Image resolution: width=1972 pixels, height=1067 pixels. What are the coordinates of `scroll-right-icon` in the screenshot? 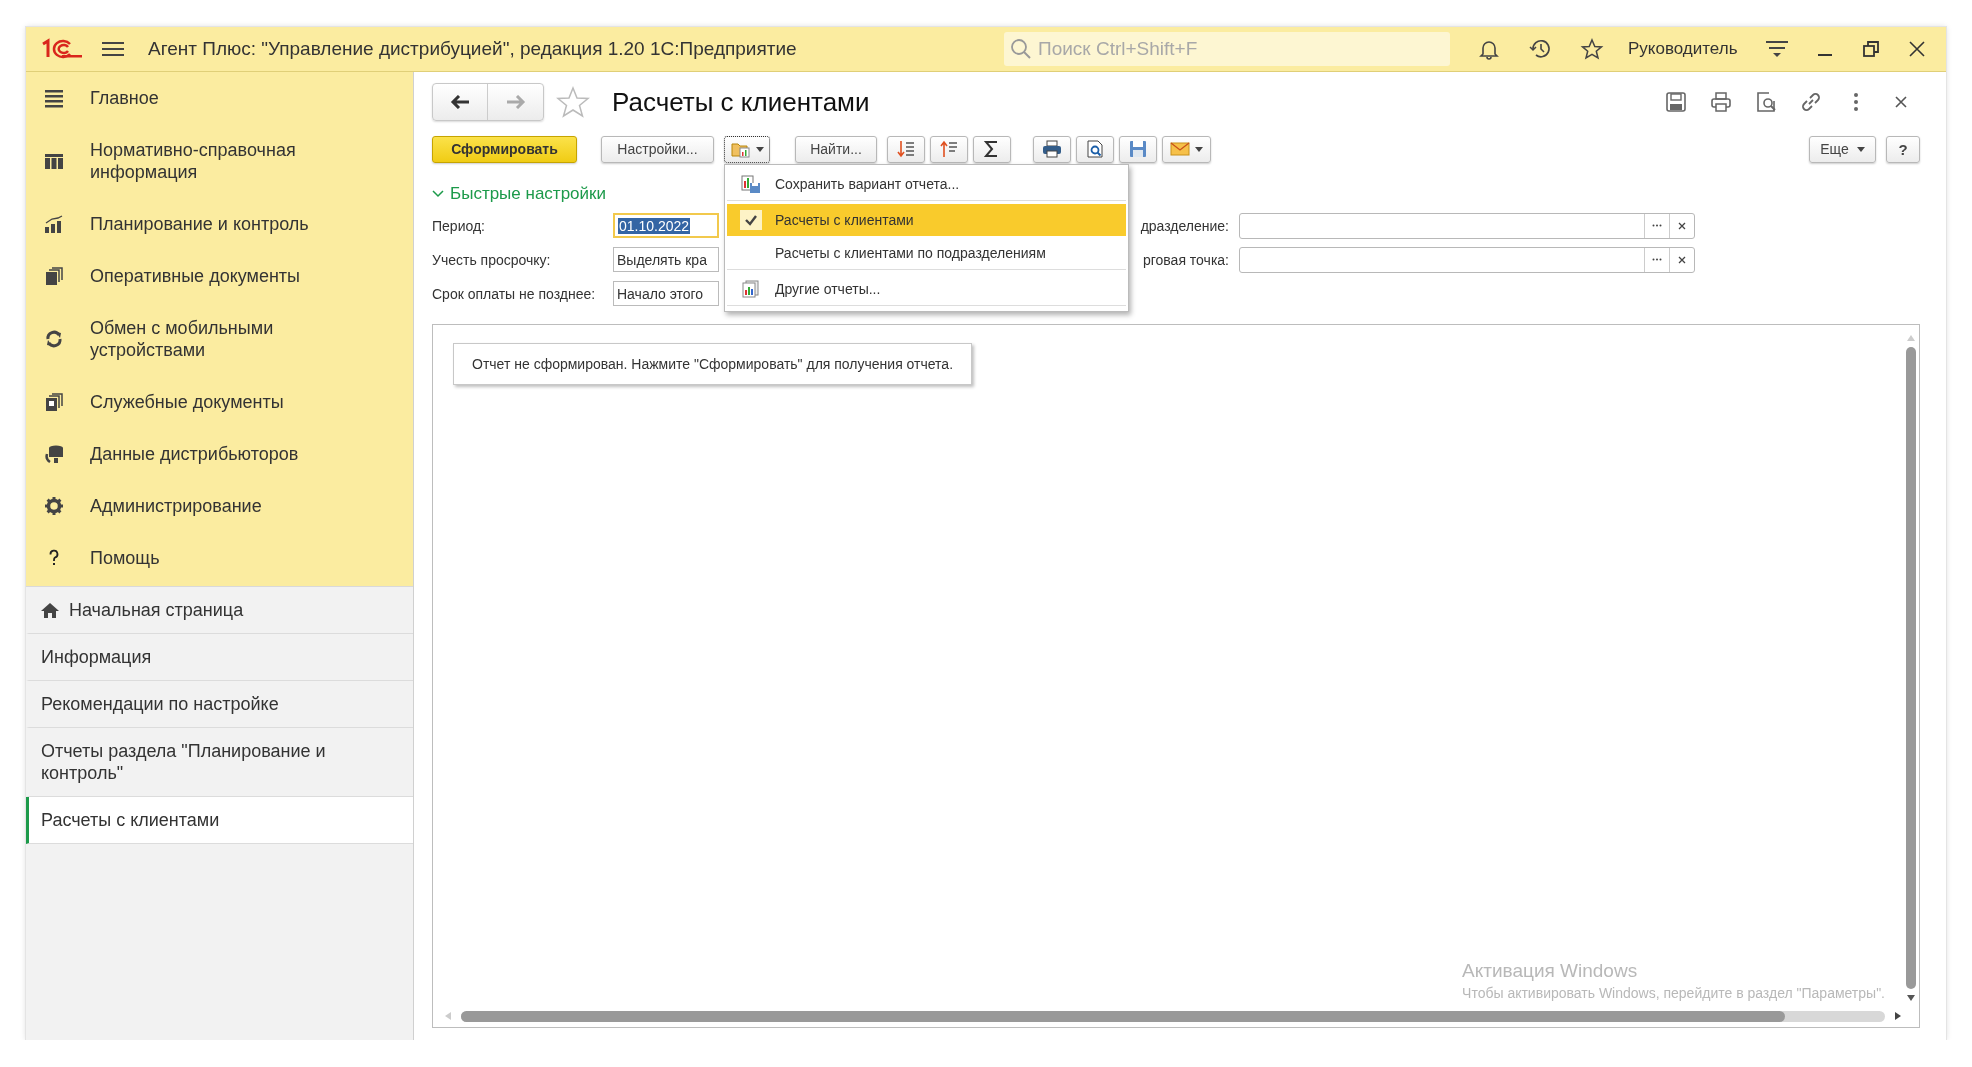 It's located at (1898, 1016).